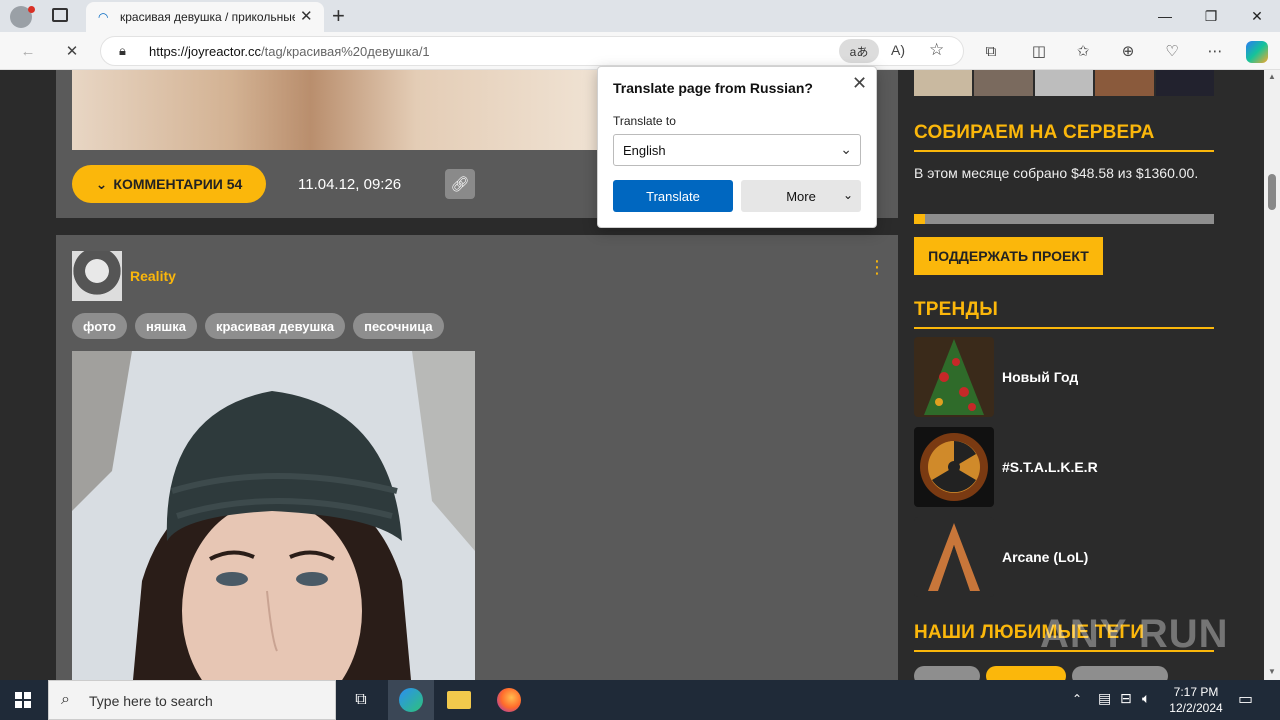 This screenshot has width=1280, height=720. What do you see at coordinates (1196, 708) in the screenshot?
I see `clock-date: 12/2/2024` at bounding box center [1196, 708].